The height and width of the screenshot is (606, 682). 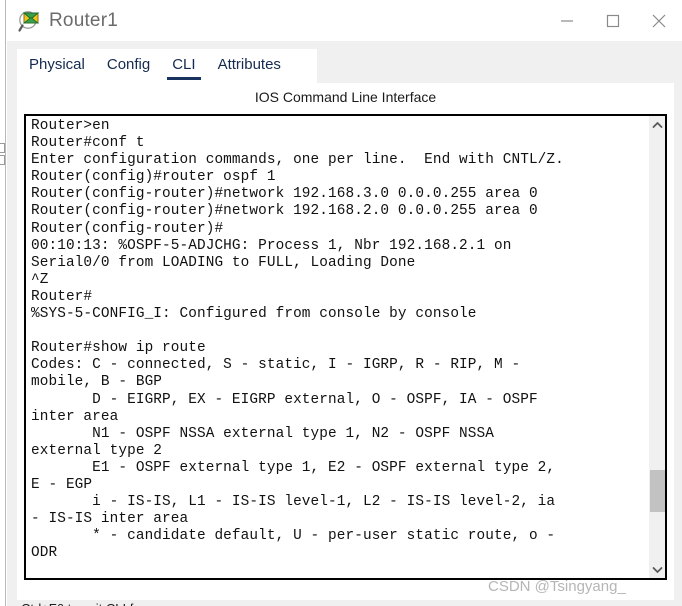 I want to click on tab-config-label: Config, so click(x=128, y=64).